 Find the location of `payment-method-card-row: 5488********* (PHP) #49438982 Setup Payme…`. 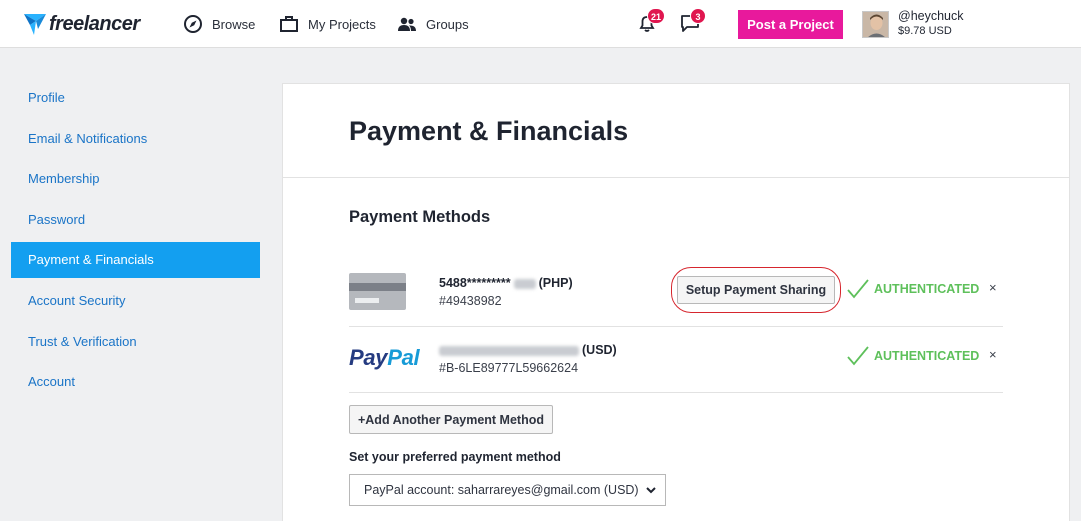

payment-method-card-row: 5488********* (PHP) #49438982 Setup Payme… is located at coordinates (676, 293).